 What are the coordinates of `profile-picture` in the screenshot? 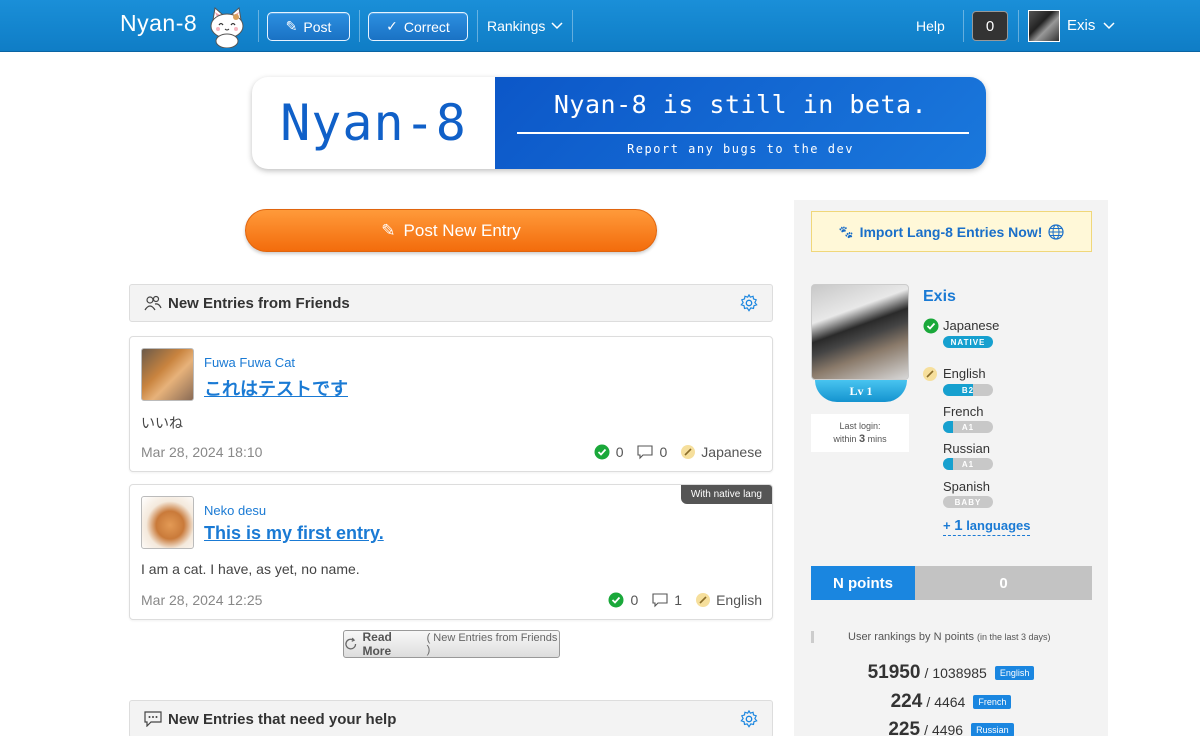 It's located at (860, 332).